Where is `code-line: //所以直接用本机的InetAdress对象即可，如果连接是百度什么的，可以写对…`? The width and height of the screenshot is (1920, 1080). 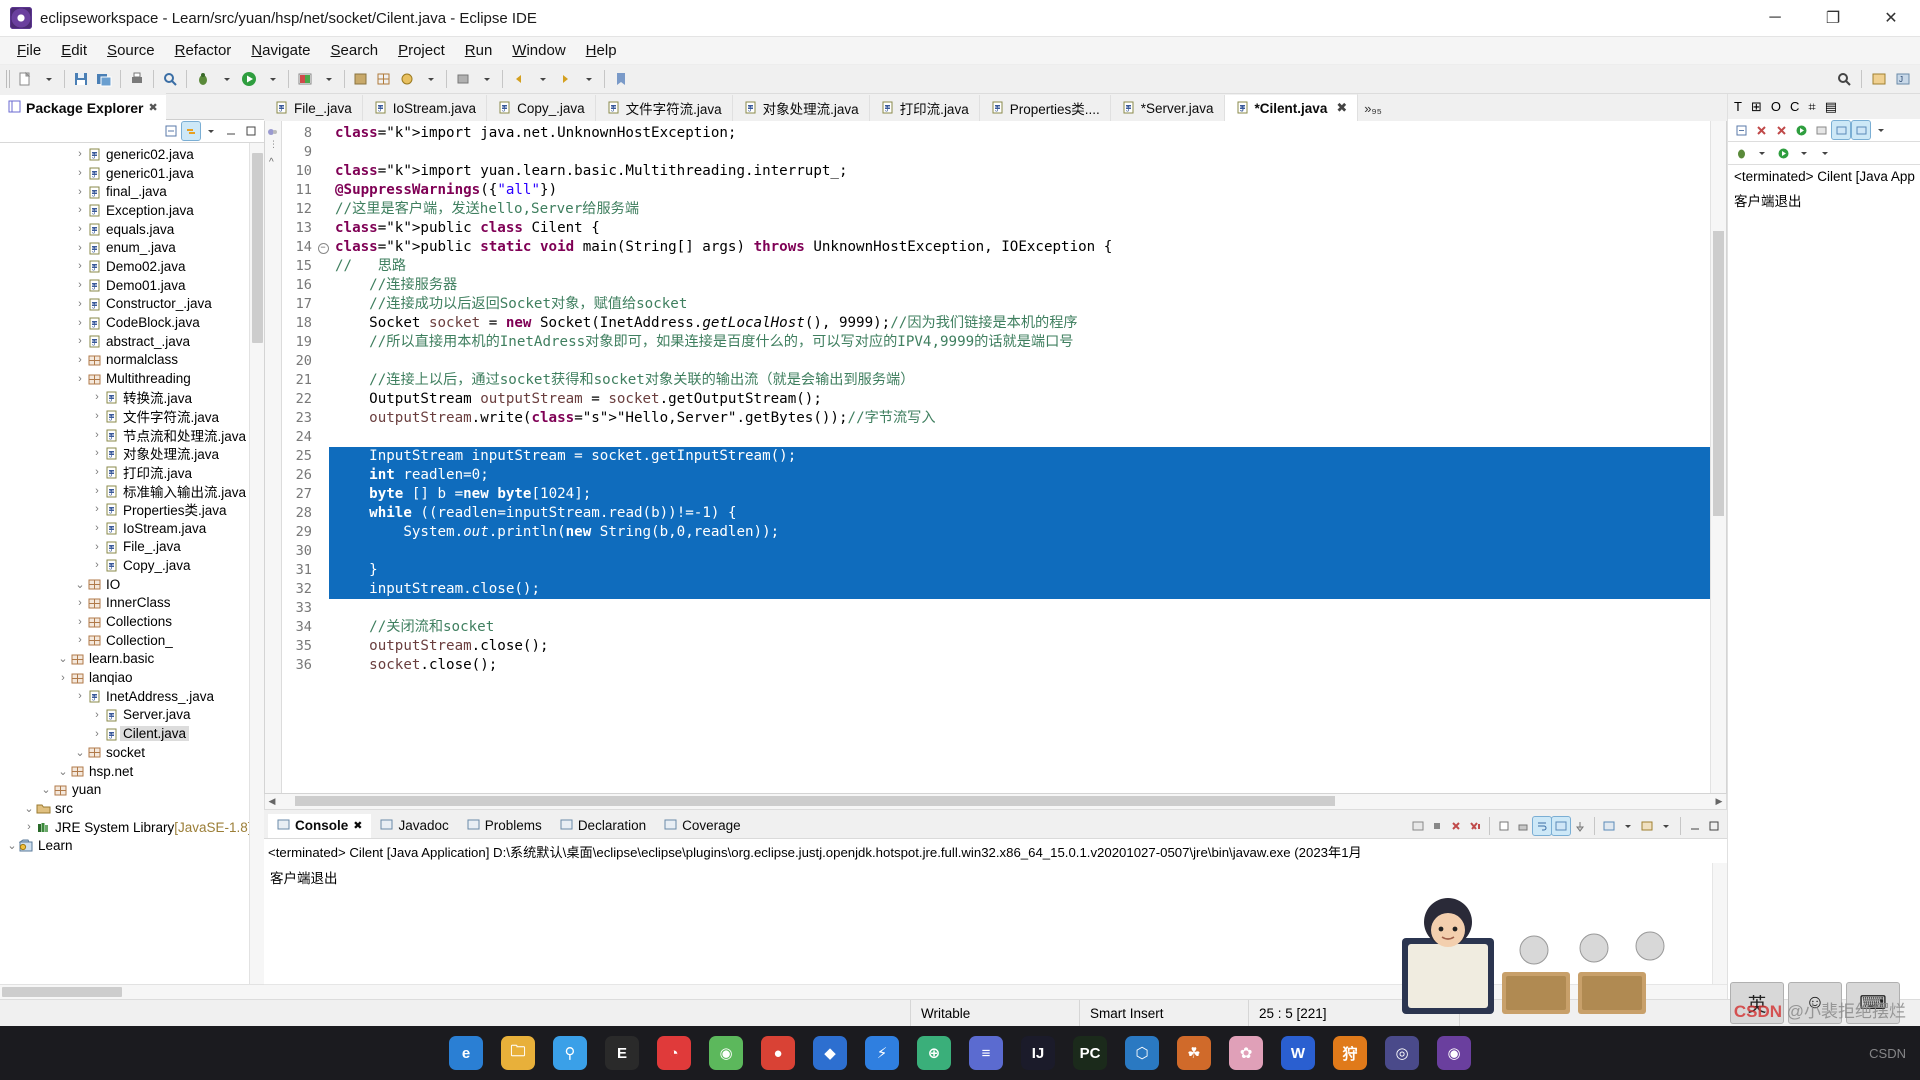 code-line: //所以直接用本机的InetAdress对象即可，如果连接是百度什么的，可以写对… is located at coordinates (1019, 342).